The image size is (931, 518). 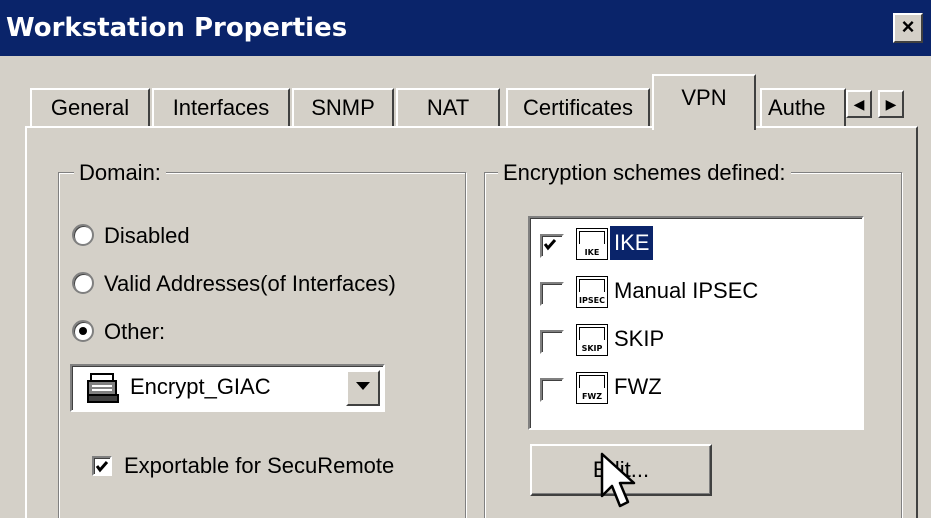 I want to click on exportable-label: Exportable for SecuRemote, so click(x=259, y=465).